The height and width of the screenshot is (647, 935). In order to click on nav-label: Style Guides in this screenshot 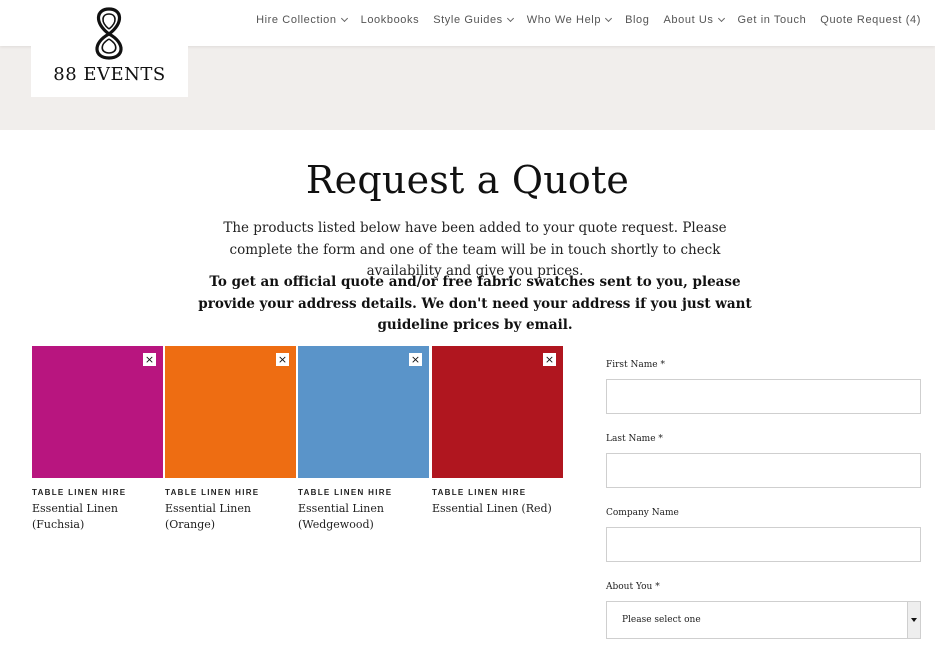, I will do `click(468, 20)`.